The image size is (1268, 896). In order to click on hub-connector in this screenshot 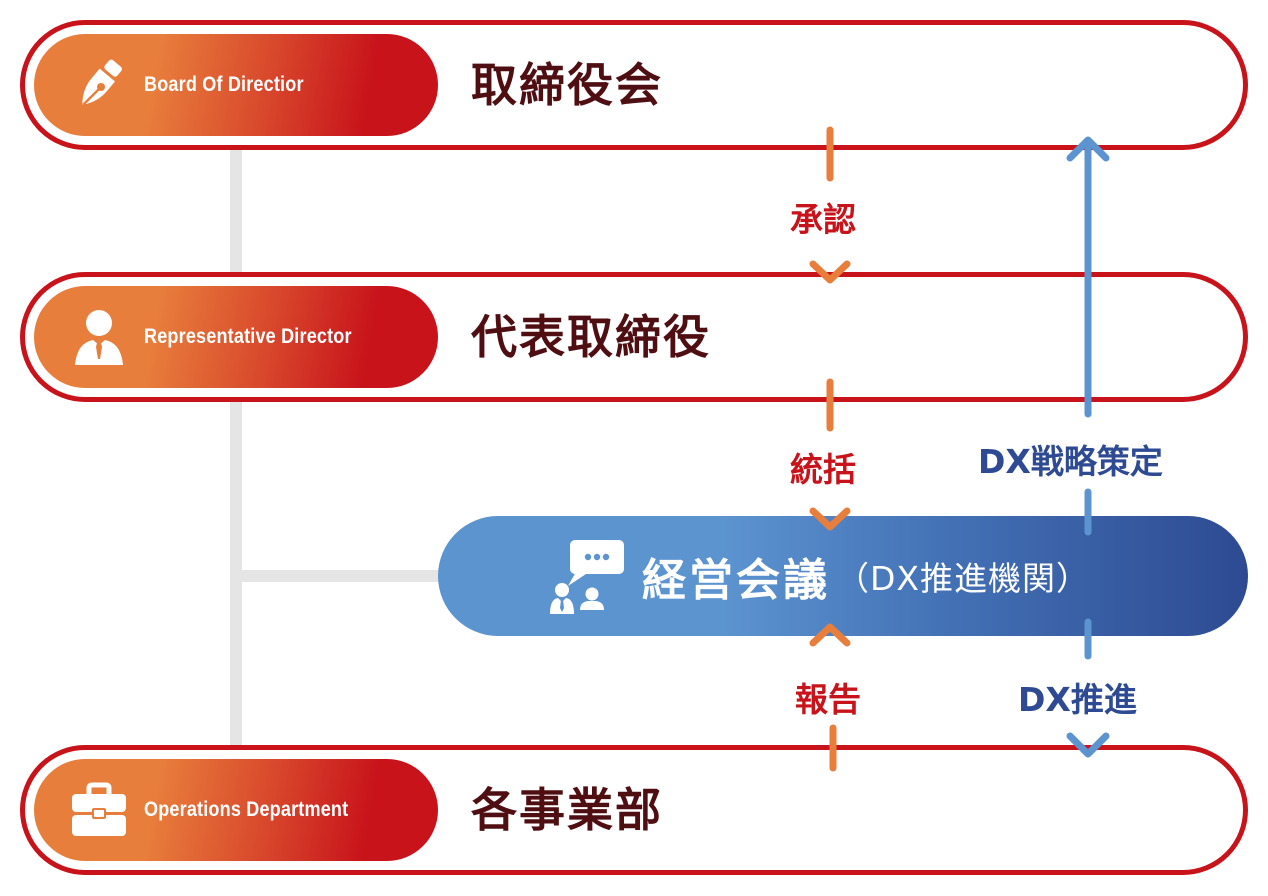, I will do `click(341, 576)`.